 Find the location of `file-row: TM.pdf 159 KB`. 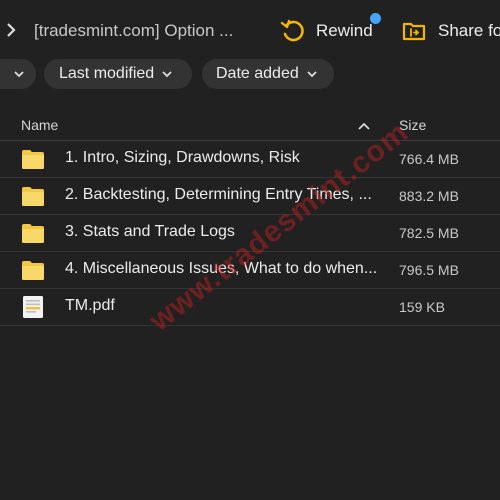

file-row: TM.pdf 159 KB is located at coordinates (250, 307).